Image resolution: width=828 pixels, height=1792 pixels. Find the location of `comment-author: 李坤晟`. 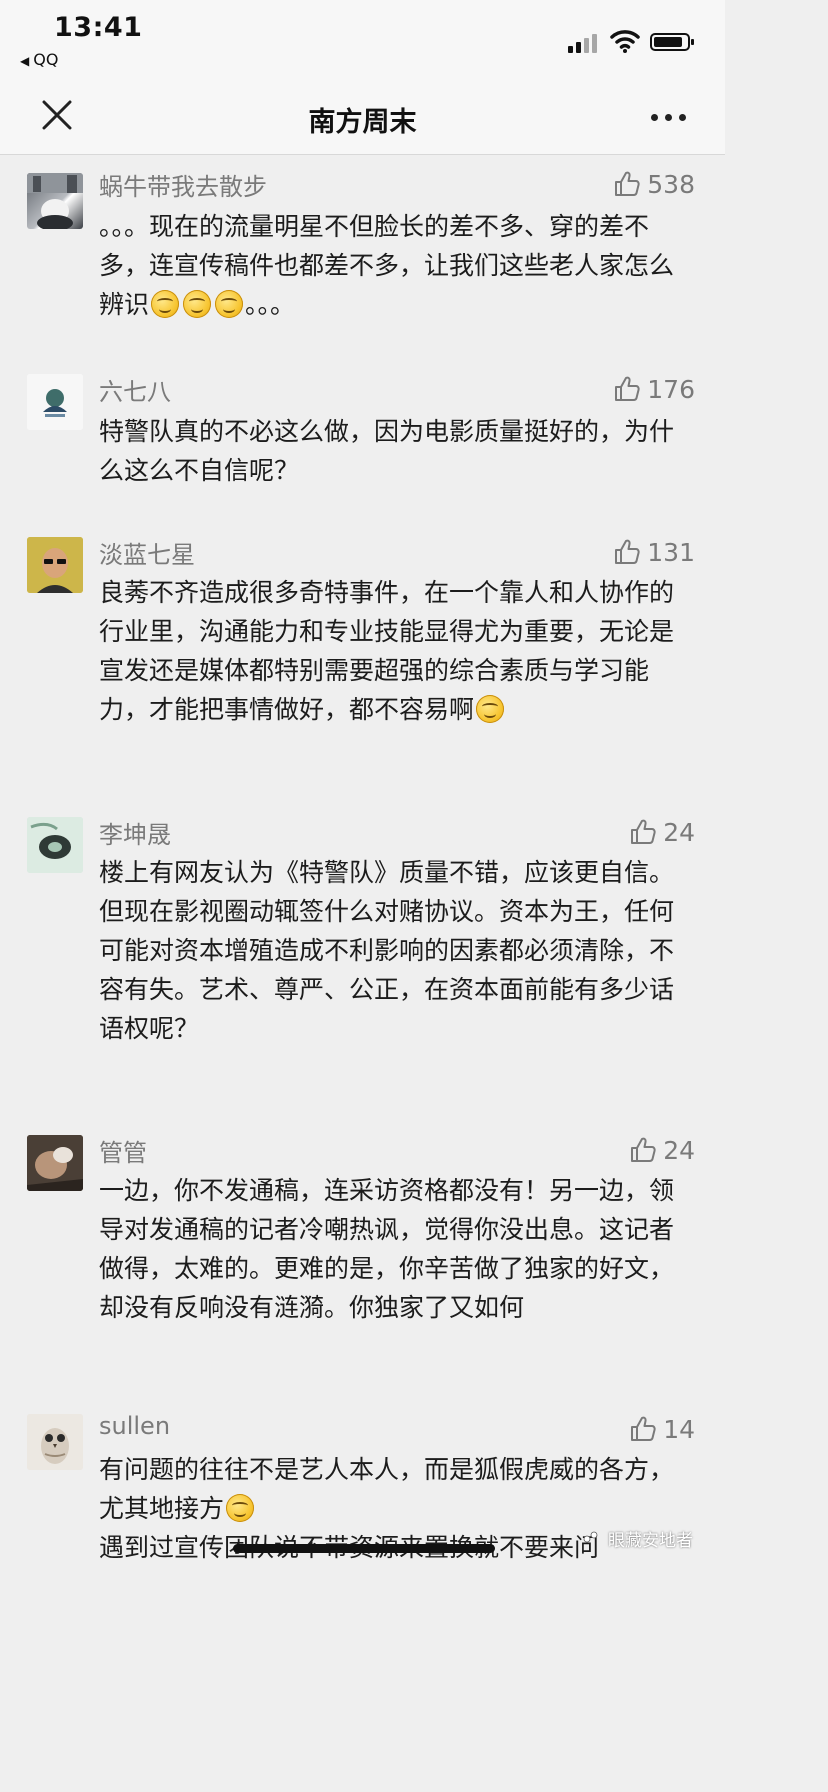

comment-author: 李坤晟 is located at coordinates (135, 832).